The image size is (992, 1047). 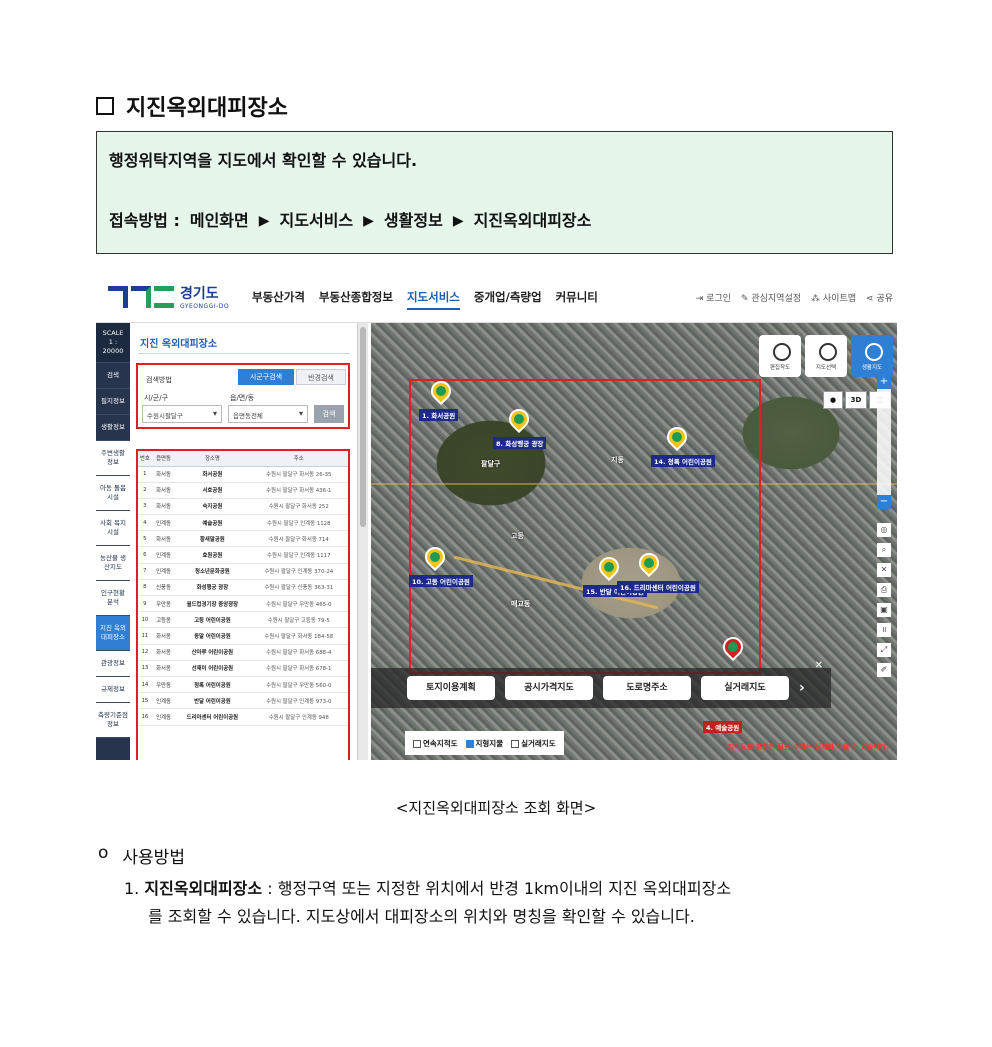 I want to click on row-address: 수원시 팔달구 인계동 948, so click(x=298, y=717).